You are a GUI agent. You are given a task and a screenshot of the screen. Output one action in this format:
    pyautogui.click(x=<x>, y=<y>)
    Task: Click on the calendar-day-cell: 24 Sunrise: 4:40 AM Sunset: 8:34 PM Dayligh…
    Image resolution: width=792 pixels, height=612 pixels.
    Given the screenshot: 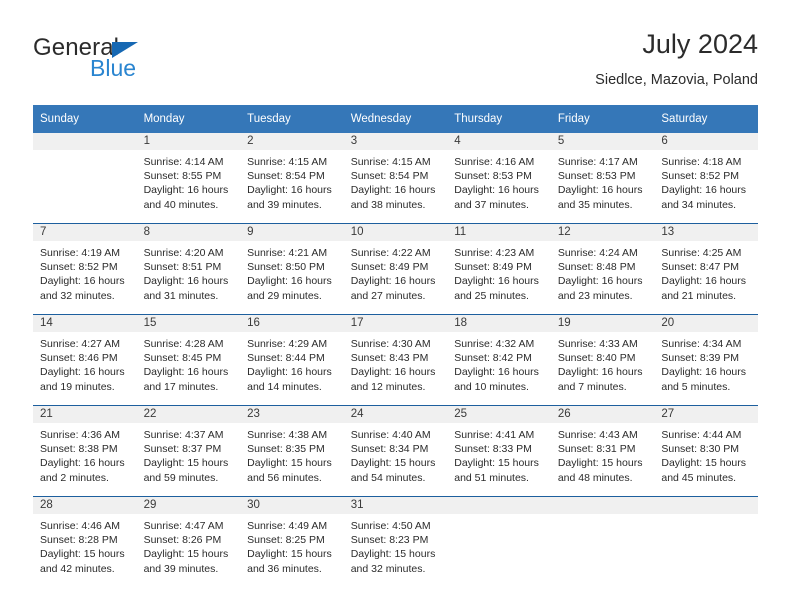 What is the action you would take?
    pyautogui.click(x=395, y=451)
    